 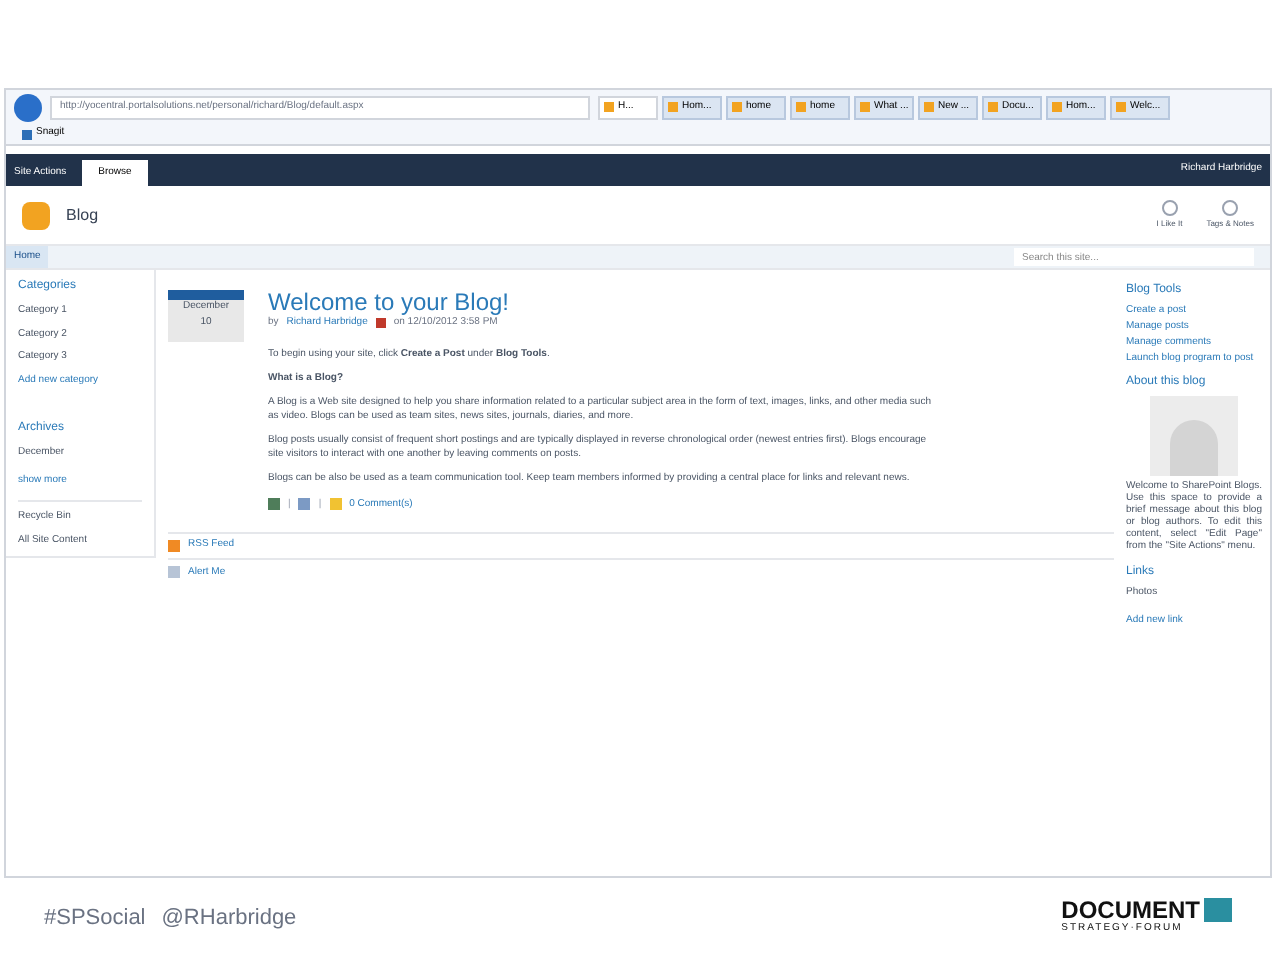 I want to click on post-title: Welcome to your Blog!, so click(x=691, y=303).